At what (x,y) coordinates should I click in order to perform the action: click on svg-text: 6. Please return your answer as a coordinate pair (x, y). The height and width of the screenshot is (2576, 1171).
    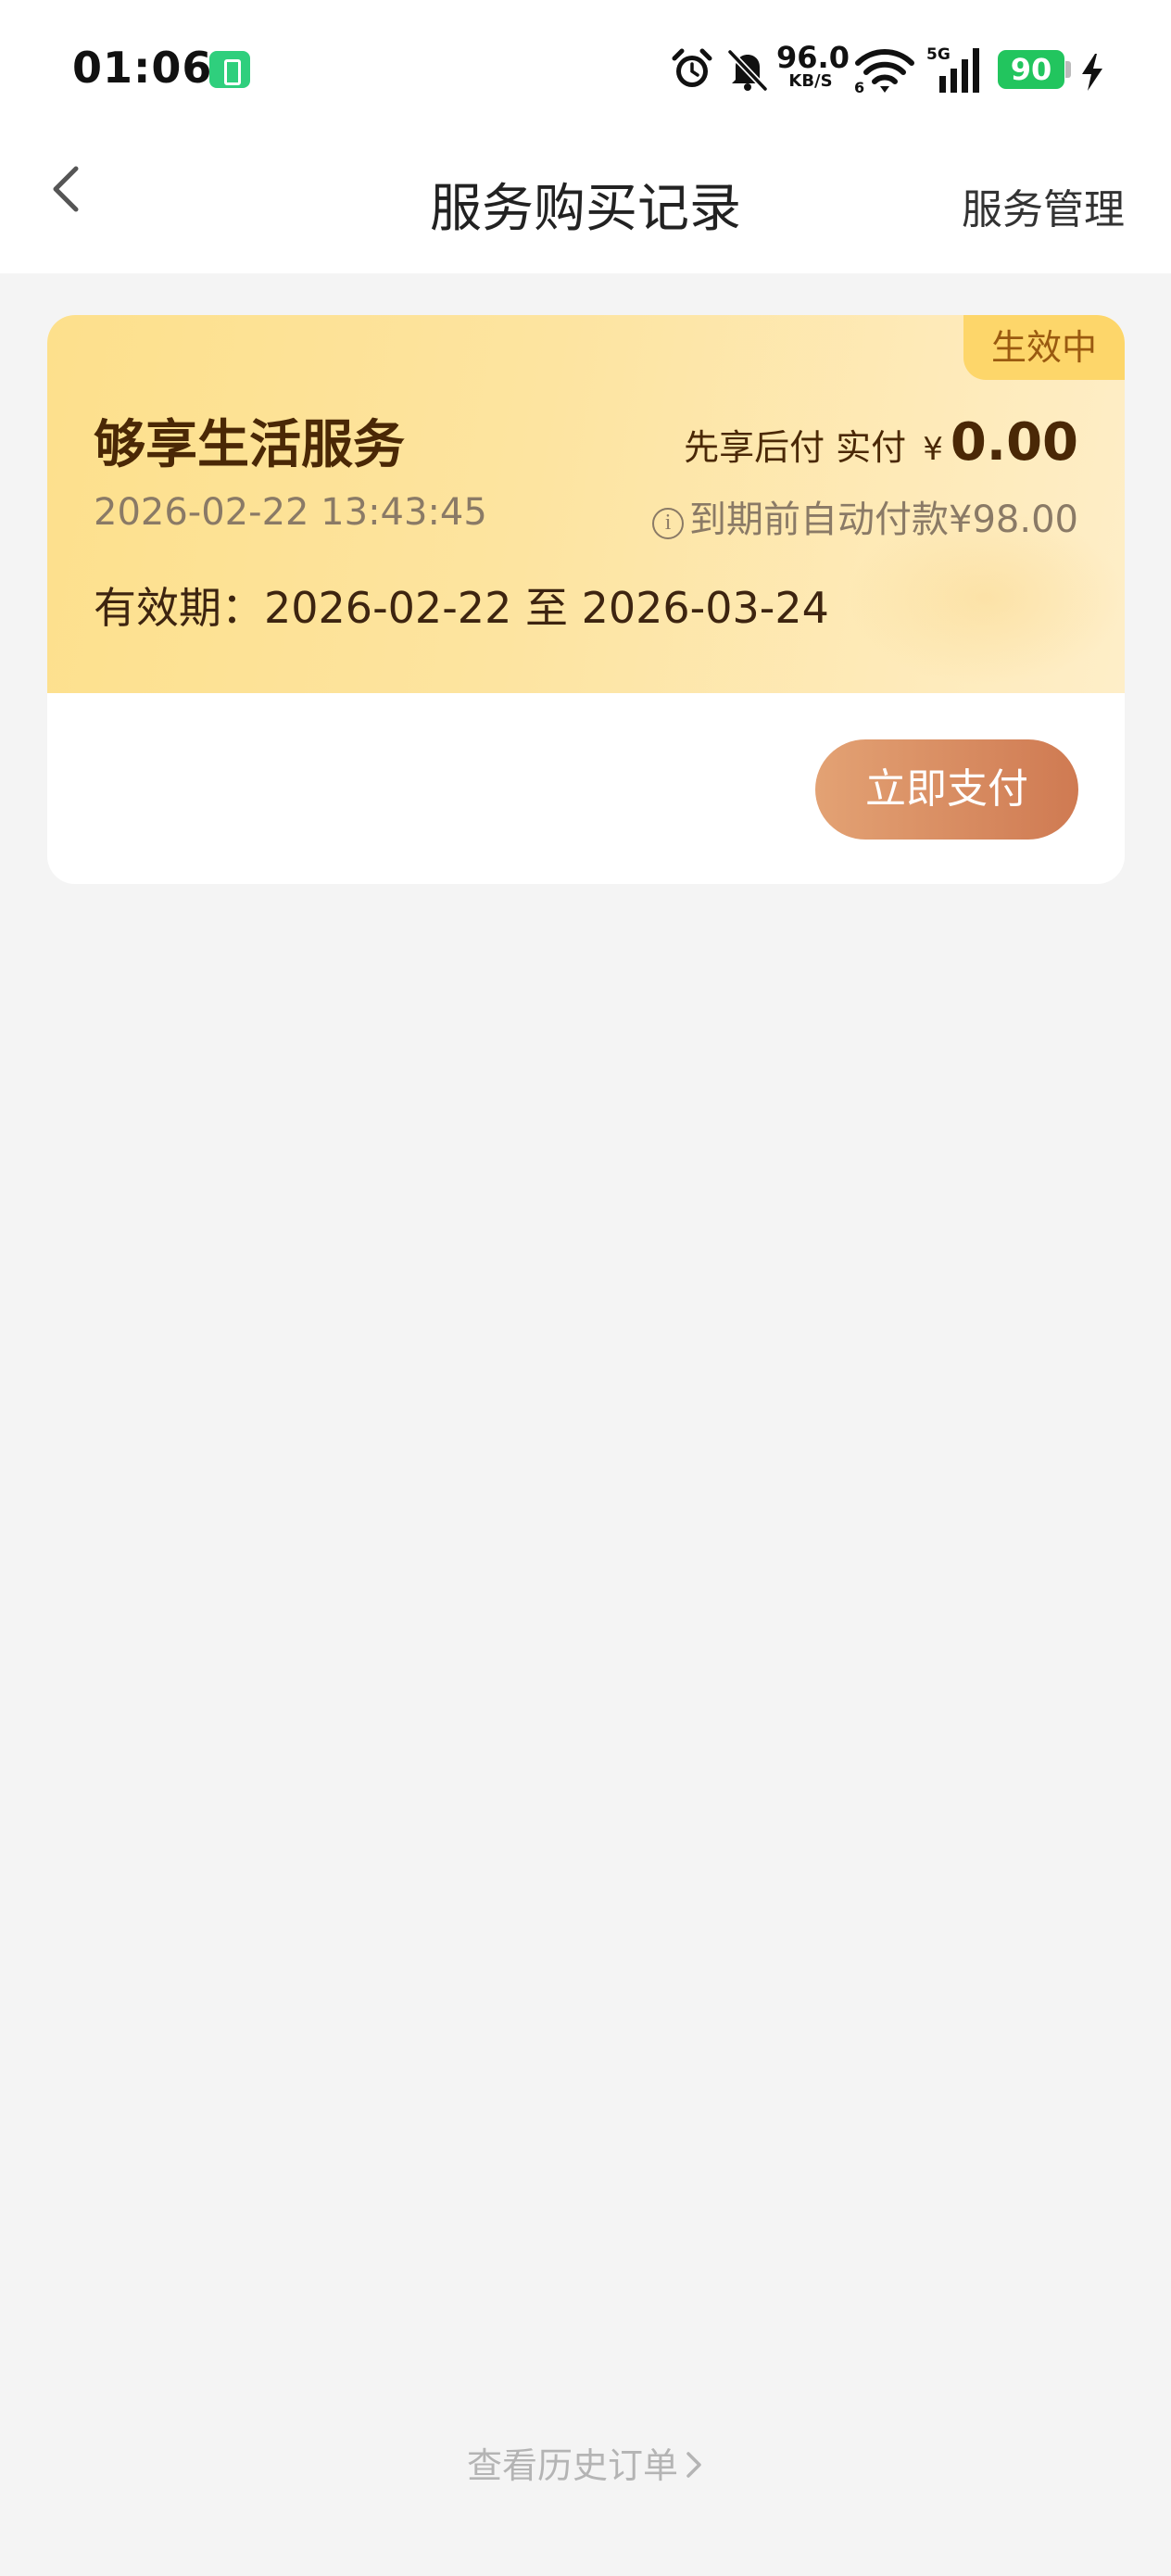
    Looking at the image, I should click on (859, 87).